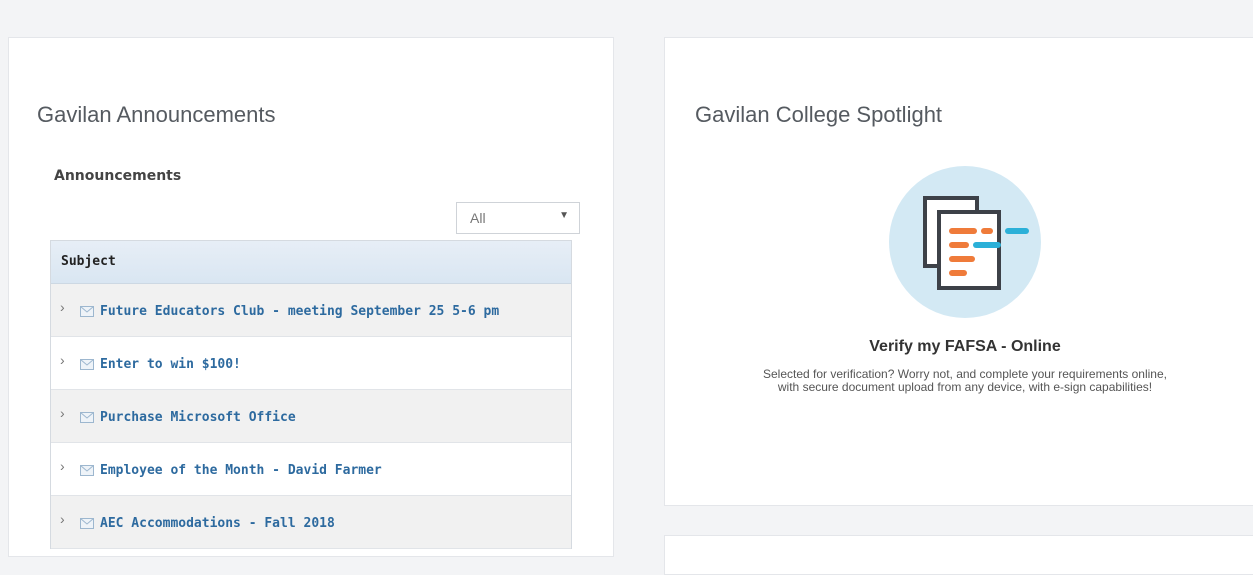  Describe the element at coordinates (819, 114) in the screenshot. I see `spotlight-title: Gavilan College Spotlight` at that location.